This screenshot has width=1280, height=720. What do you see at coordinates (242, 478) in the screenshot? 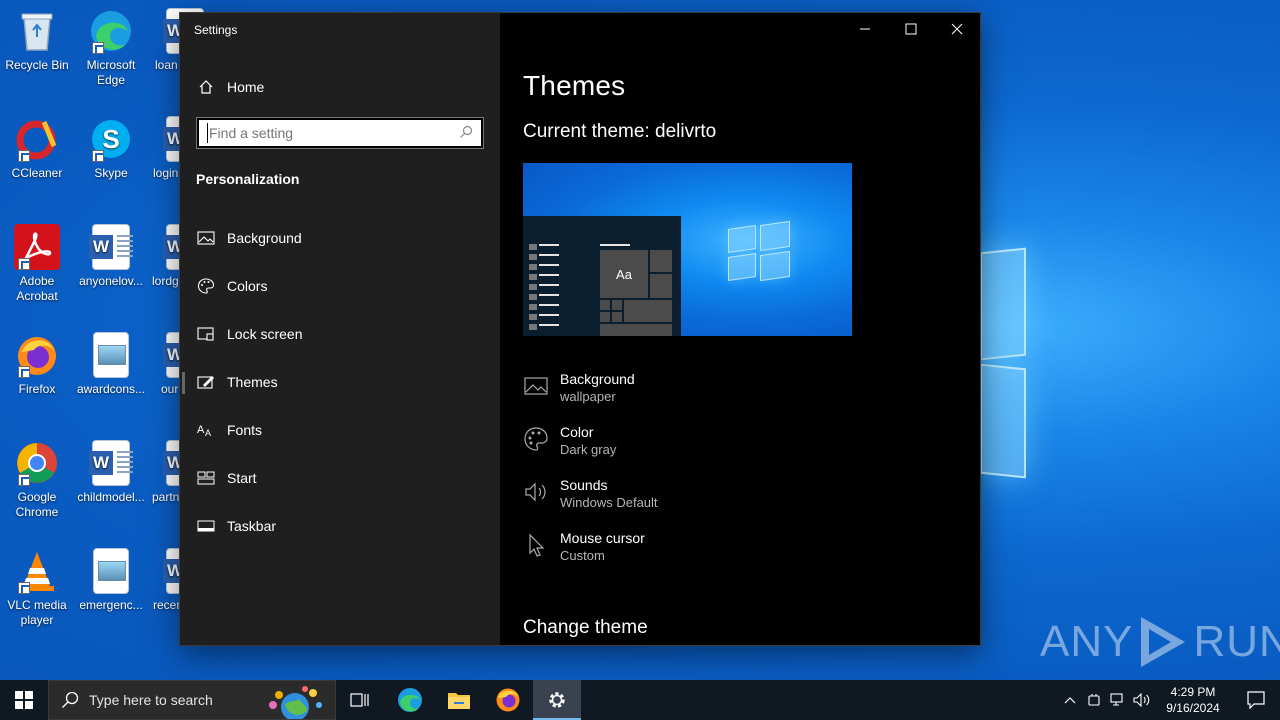
I see `nav-item-label: Start` at bounding box center [242, 478].